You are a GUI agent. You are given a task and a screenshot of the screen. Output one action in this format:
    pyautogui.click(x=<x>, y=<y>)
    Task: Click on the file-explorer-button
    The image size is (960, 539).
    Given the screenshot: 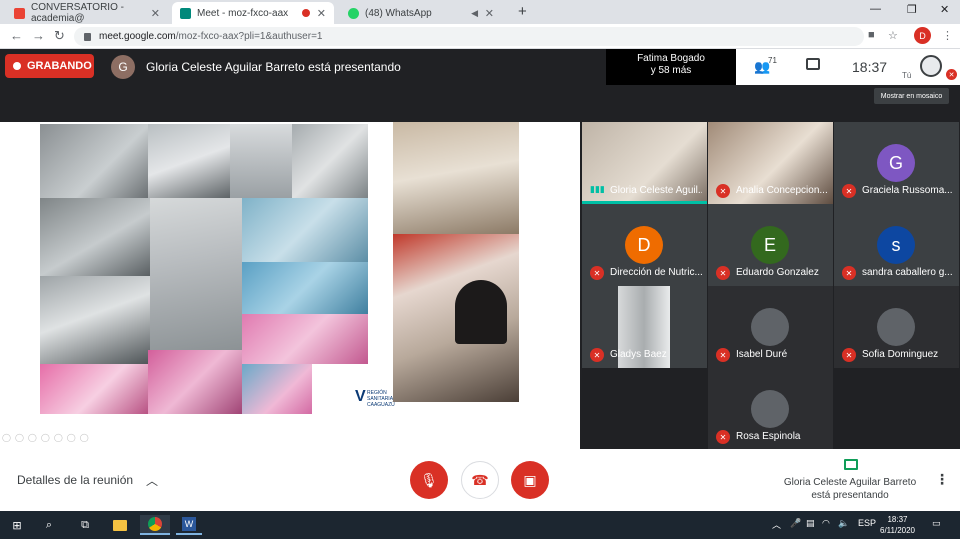 What is the action you would take?
    pyautogui.click(x=120, y=525)
    